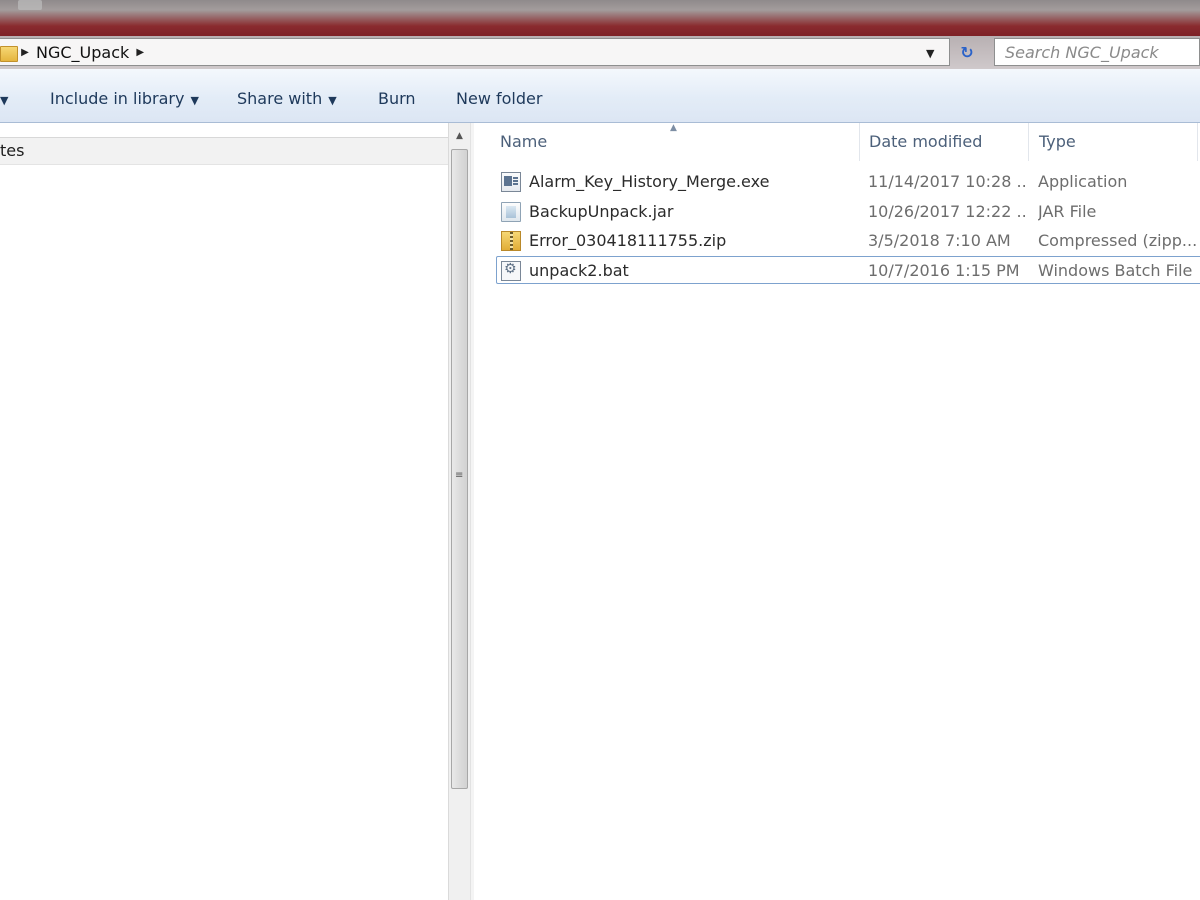 The width and height of the screenshot is (1200, 900). What do you see at coordinates (9, 52) in the screenshot?
I see `folder-icon` at bounding box center [9, 52].